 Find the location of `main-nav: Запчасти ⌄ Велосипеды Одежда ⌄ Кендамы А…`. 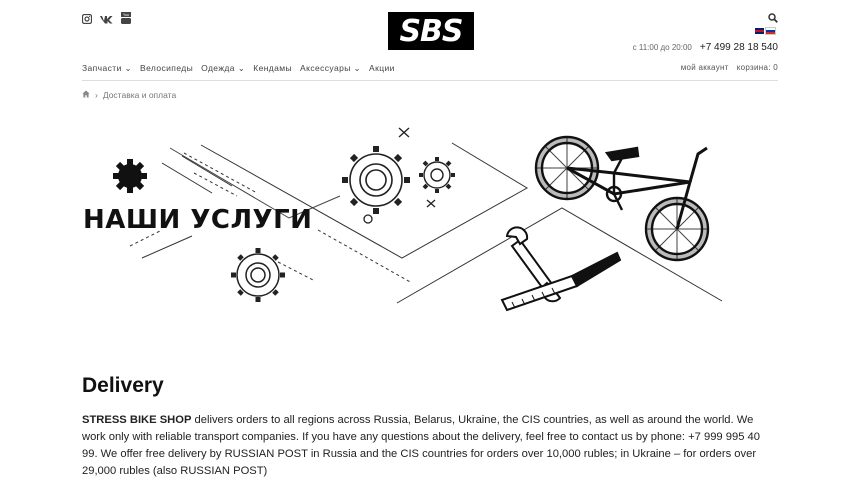

main-nav: Запчасти ⌄ Велосипеды Одежда ⌄ Кендамы А… is located at coordinates (238, 68).